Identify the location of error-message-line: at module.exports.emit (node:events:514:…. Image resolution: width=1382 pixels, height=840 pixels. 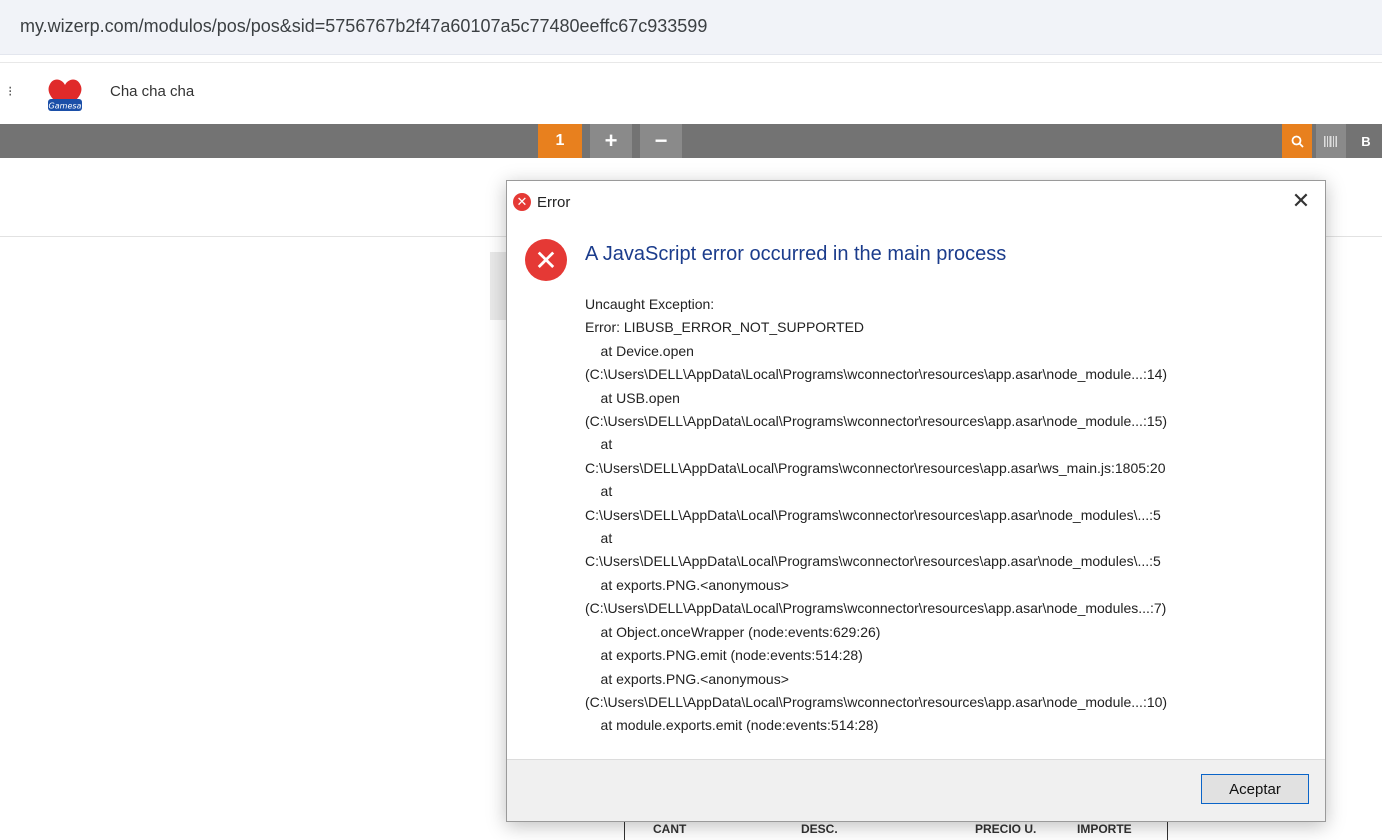
(732, 725).